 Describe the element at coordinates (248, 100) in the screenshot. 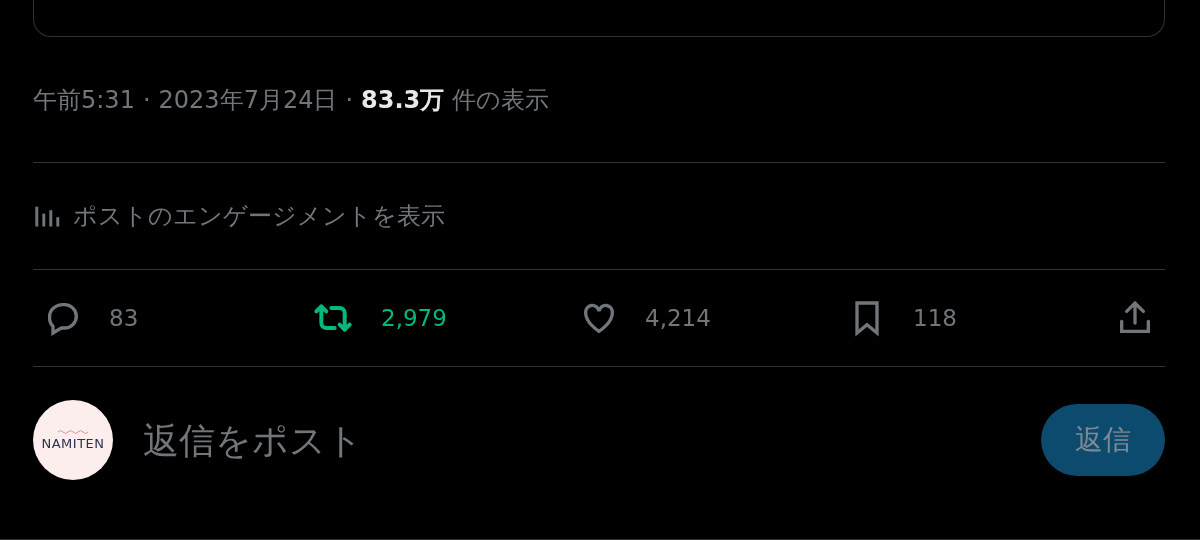

I see `post-date: 2023年7月24日` at that location.